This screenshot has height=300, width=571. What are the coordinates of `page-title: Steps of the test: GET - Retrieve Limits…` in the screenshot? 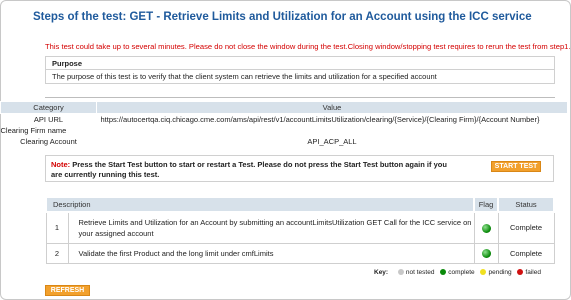 It's located at (282, 17).